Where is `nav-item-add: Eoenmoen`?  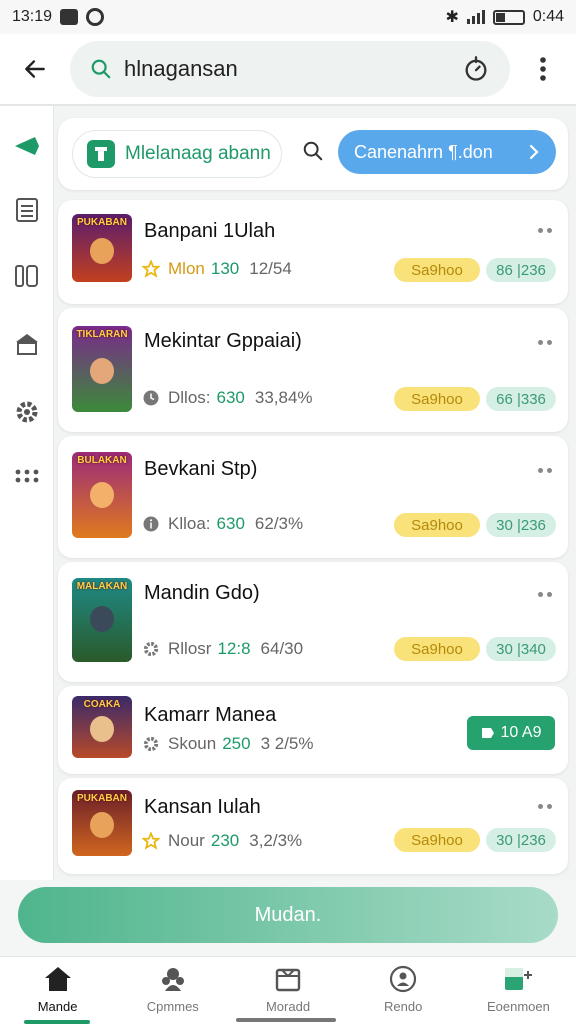 nav-item-add: Eoenmoen is located at coordinates (518, 990).